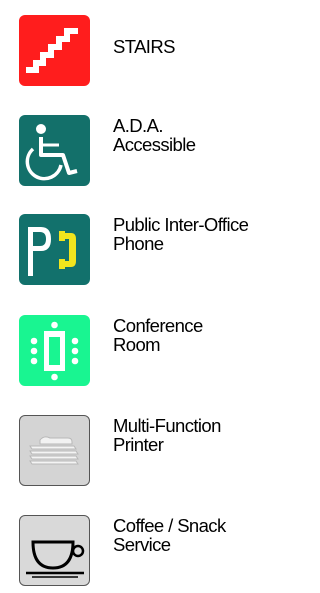 The height and width of the screenshot is (593, 320). I want to click on printer-label: Multi-Function Printer, so click(167, 435).